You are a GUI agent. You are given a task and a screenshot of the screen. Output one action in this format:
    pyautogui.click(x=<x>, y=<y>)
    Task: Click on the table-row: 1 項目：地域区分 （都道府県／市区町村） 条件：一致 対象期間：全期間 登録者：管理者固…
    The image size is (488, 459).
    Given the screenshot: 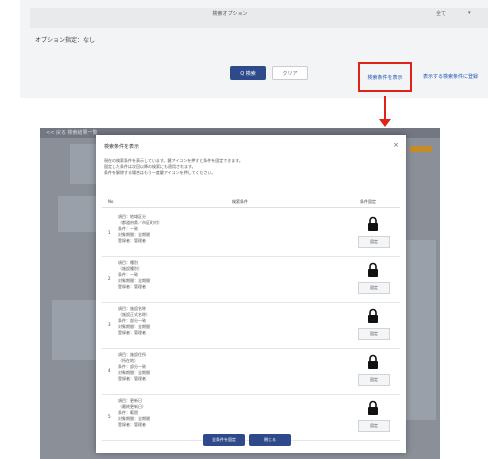 What is the action you would take?
    pyautogui.click(x=251, y=233)
    